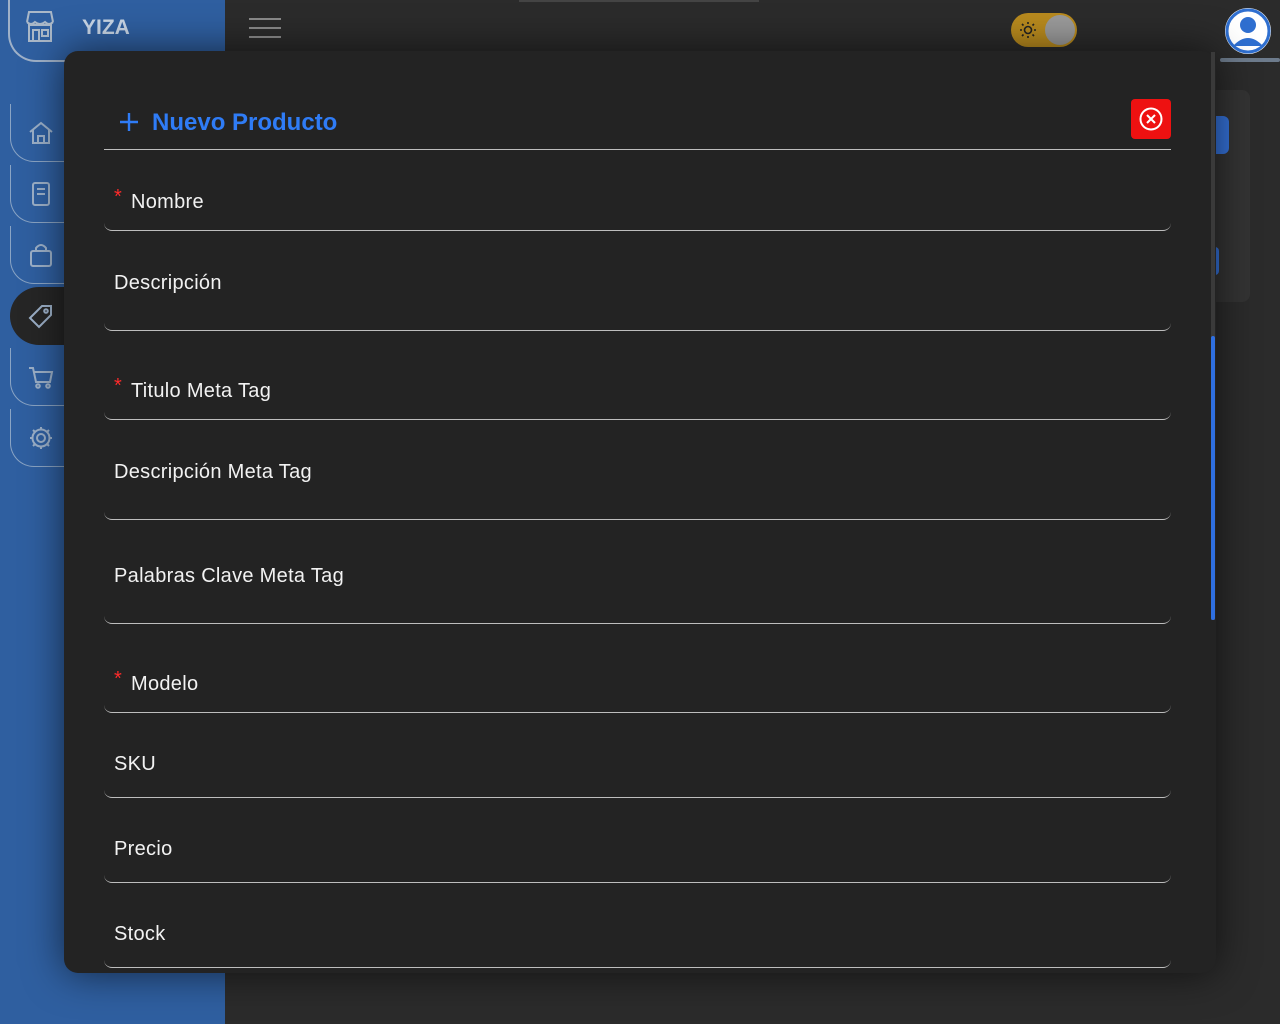 The height and width of the screenshot is (1024, 1280). I want to click on palabras-clave-meta-tag-field: Palabras Clave Meta Tag, so click(637, 572).